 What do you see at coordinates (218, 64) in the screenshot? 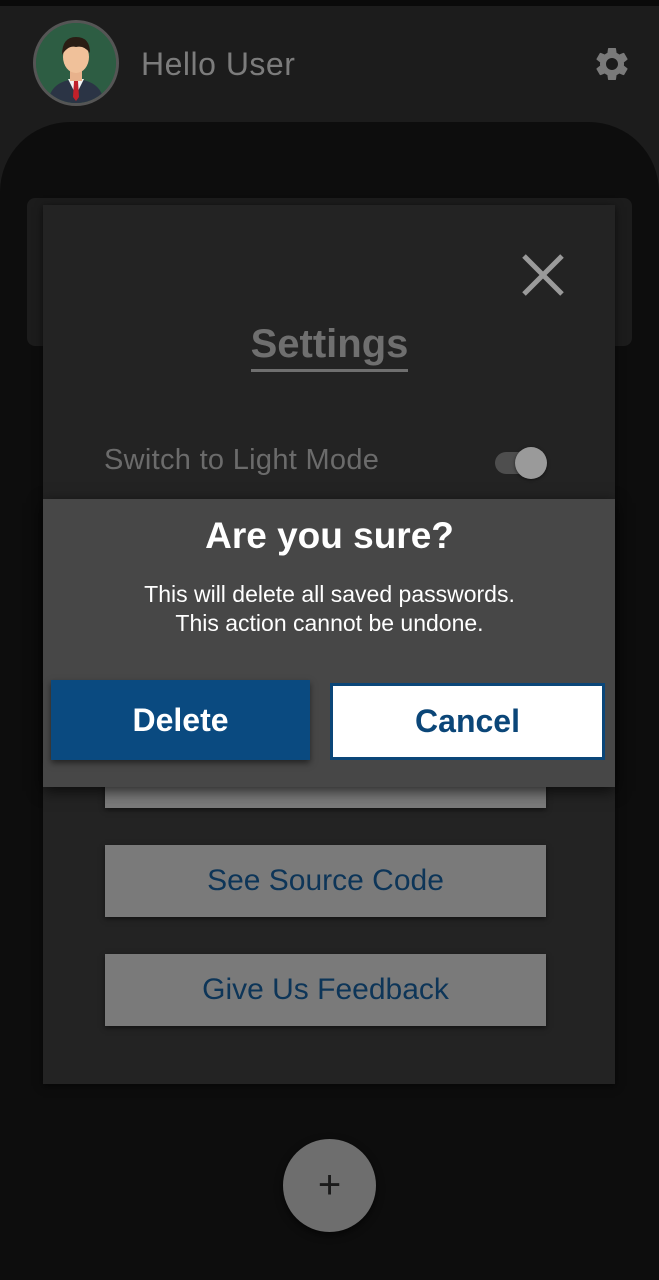
I see `greeting-text: Hello User` at bounding box center [218, 64].